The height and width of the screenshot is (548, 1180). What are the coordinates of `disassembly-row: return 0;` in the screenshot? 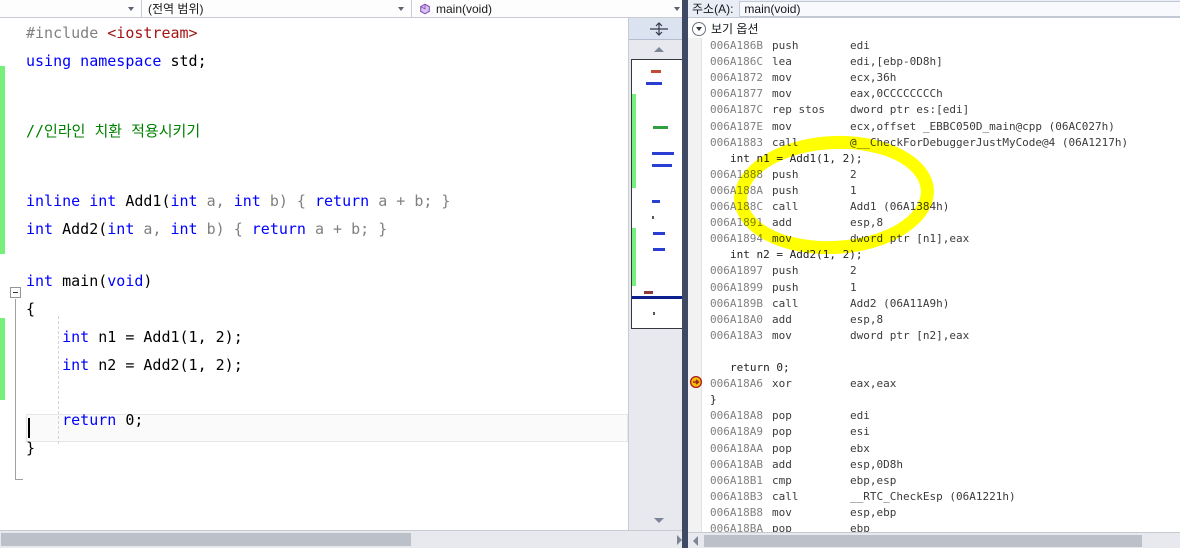 It's located at (934, 368).